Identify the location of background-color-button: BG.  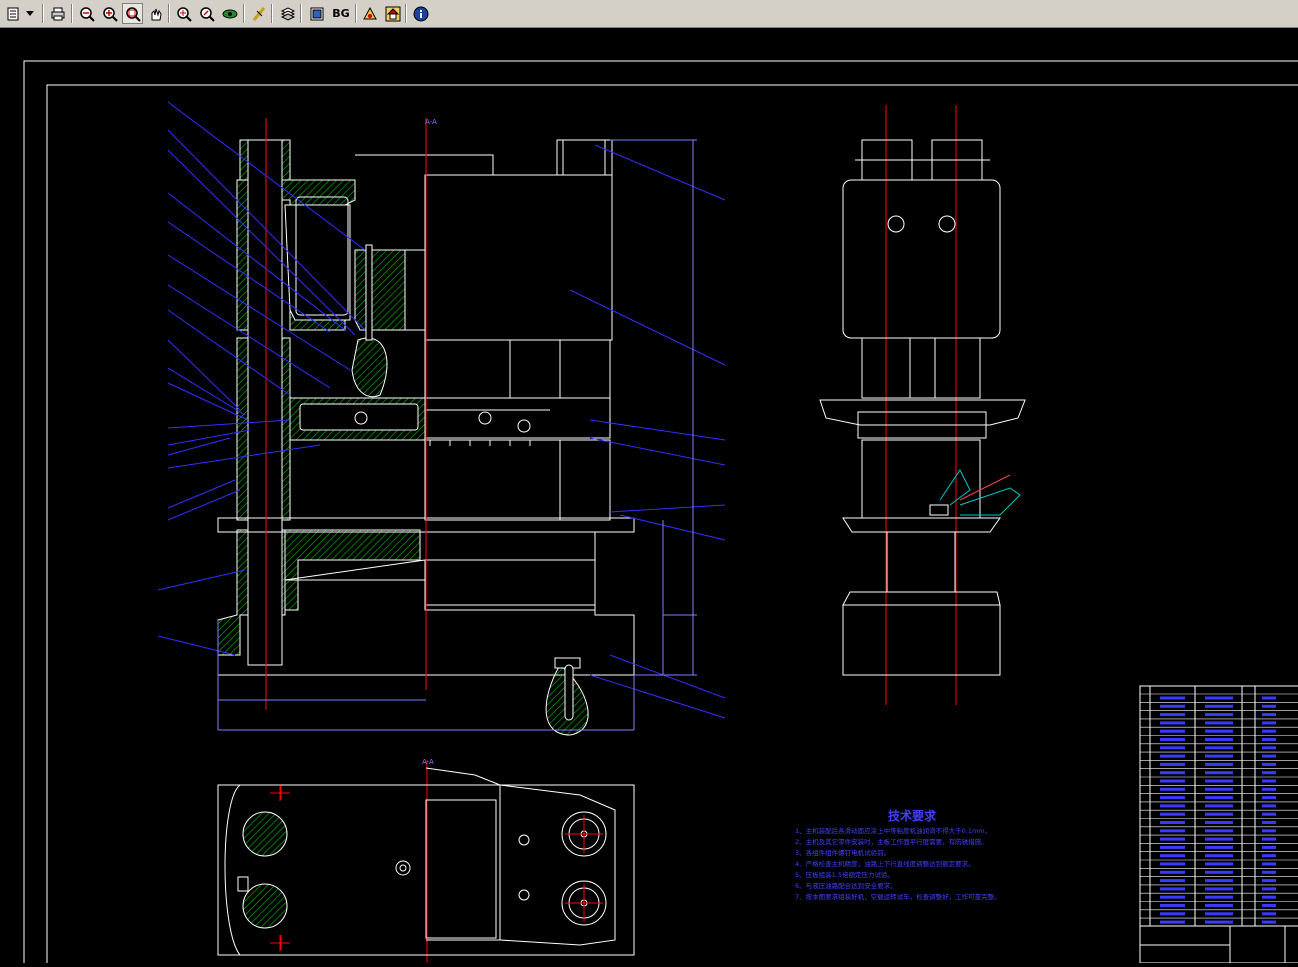
(341, 13).